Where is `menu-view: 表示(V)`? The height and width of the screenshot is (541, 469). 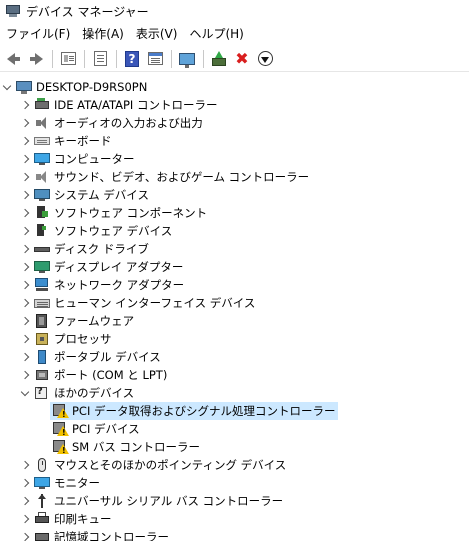 menu-view: 表示(V) is located at coordinates (157, 34).